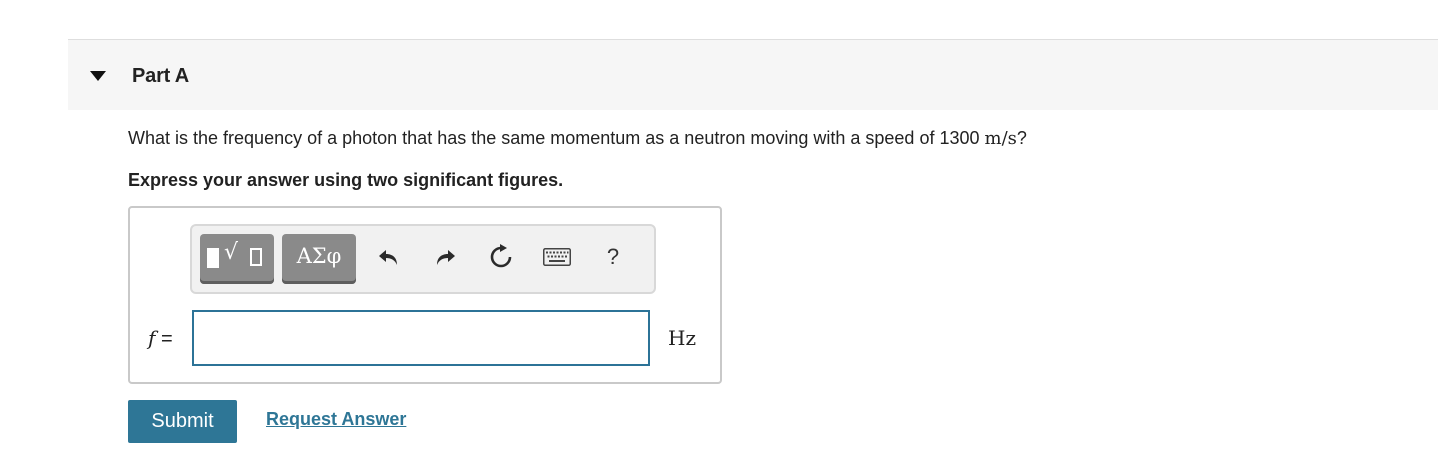 The image size is (1438, 458). I want to click on redo-button, so click(445, 257).